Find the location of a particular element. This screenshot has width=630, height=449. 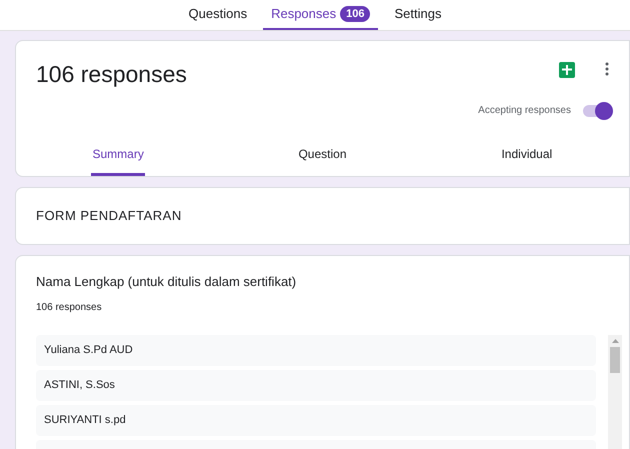

response-row: ASTINI, S.Sos is located at coordinates (316, 385).